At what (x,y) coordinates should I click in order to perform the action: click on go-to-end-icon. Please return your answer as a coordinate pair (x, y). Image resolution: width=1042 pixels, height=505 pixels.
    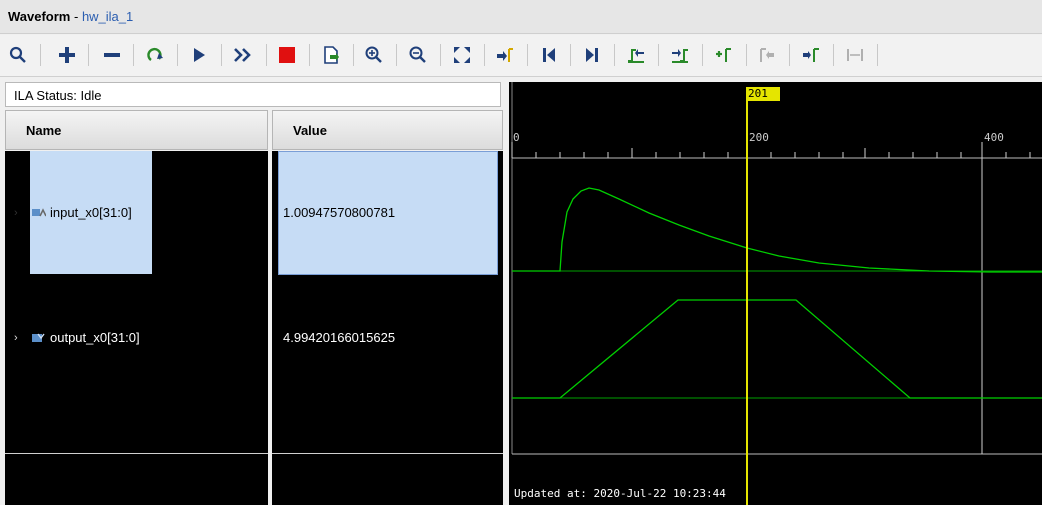
    Looking at the image, I should click on (592, 55).